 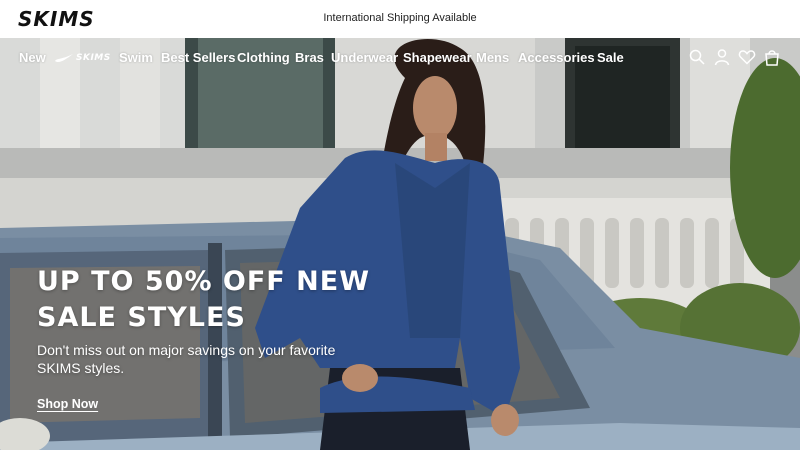 I want to click on search-icon, so click(x=697, y=57).